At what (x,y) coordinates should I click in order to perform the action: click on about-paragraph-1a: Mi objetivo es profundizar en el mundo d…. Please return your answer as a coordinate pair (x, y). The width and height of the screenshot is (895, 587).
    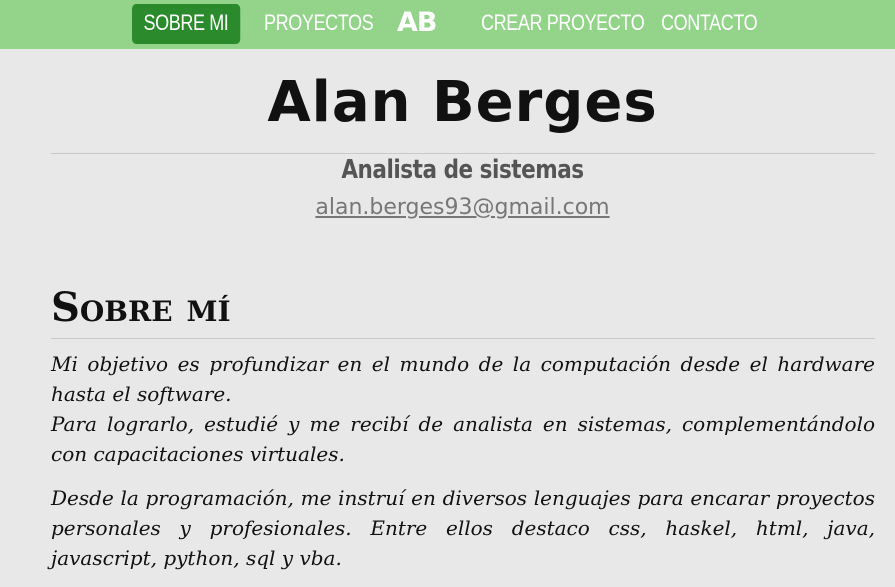
    Looking at the image, I should click on (463, 379).